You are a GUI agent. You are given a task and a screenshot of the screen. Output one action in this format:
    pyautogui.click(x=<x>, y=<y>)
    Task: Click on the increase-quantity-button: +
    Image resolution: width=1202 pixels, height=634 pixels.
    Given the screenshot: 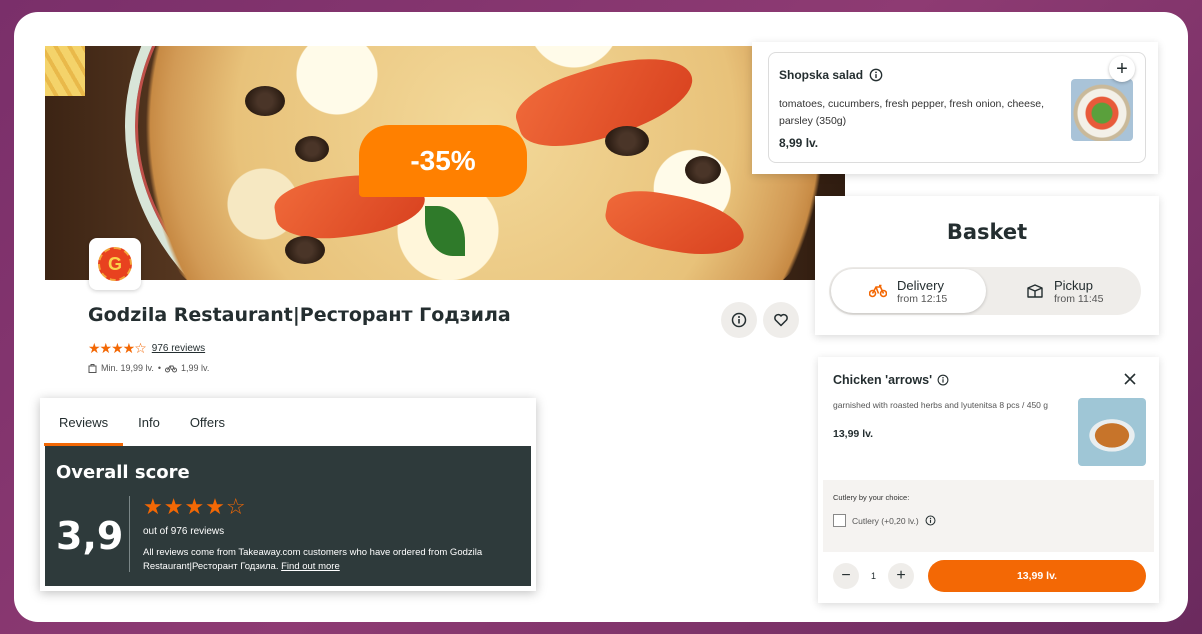 What is the action you would take?
    pyautogui.click(x=901, y=576)
    